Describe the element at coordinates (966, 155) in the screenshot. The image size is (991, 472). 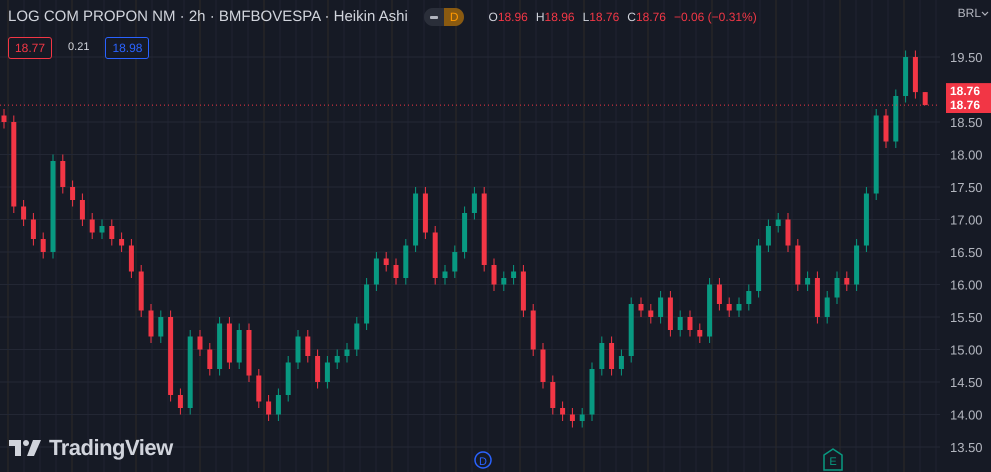
I see `axis-label: 18.00` at that location.